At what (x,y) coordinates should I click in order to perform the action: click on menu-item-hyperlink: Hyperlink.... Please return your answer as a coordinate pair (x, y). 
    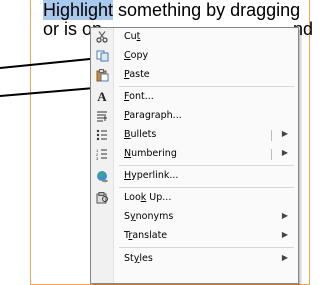
    Looking at the image, I should click on (194, 176).